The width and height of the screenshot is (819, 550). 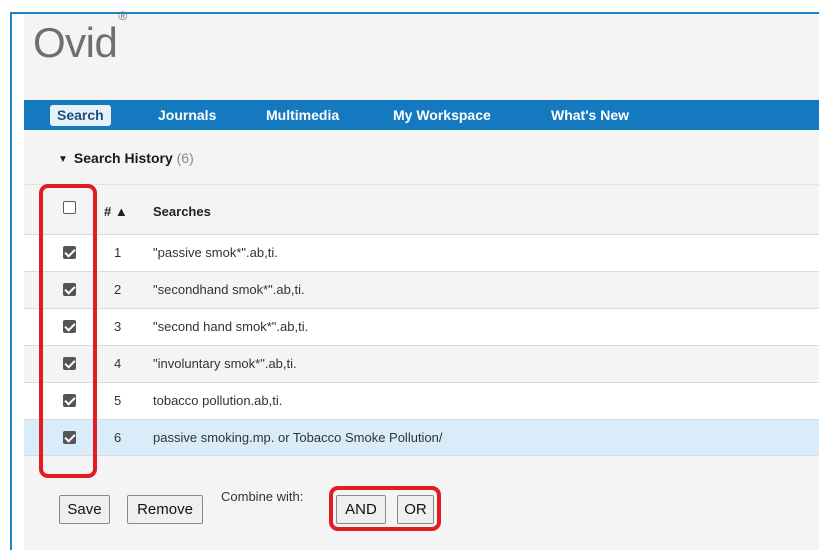 What do you see at coordinates (118, 363) in the screenshot?
I see `row-number: 4` at bounding box center [118, 363].